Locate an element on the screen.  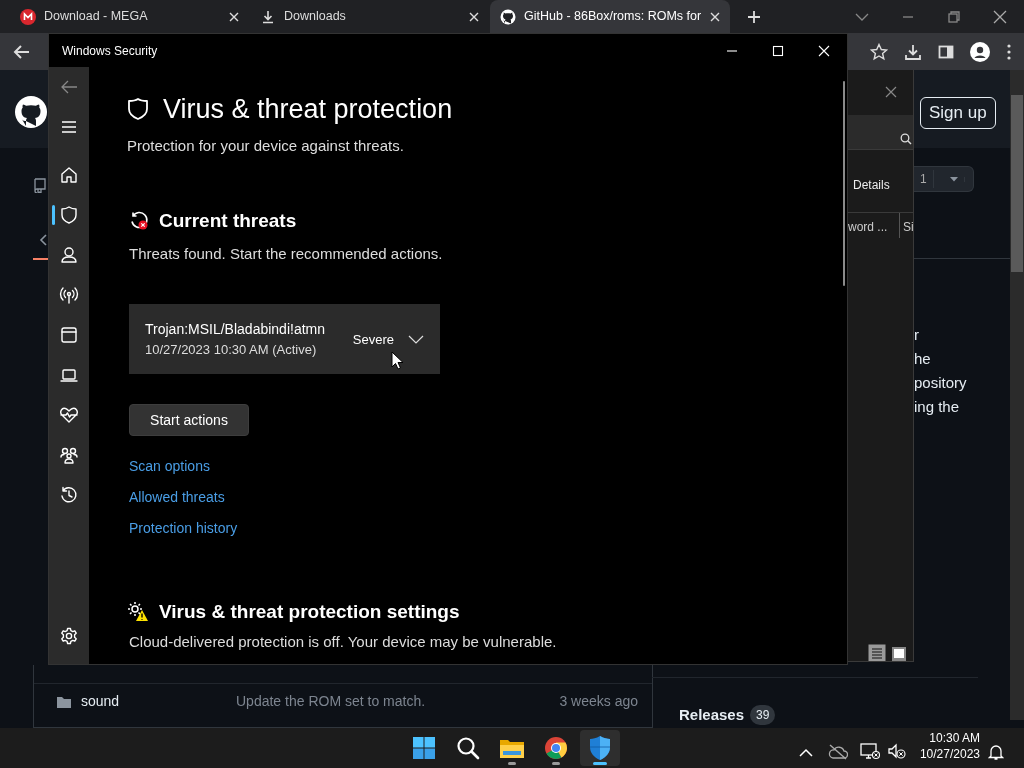
commit-time: 3 weeks ago is located at coordinates (598, 701).